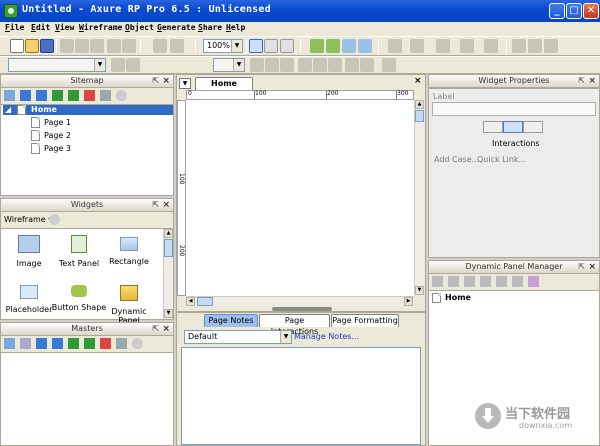 This screenshot has height=446, width=600. Describe the element at coordinates (408, 301) in the screenshot. I see `scroll-right-icon: ▶` at that location.